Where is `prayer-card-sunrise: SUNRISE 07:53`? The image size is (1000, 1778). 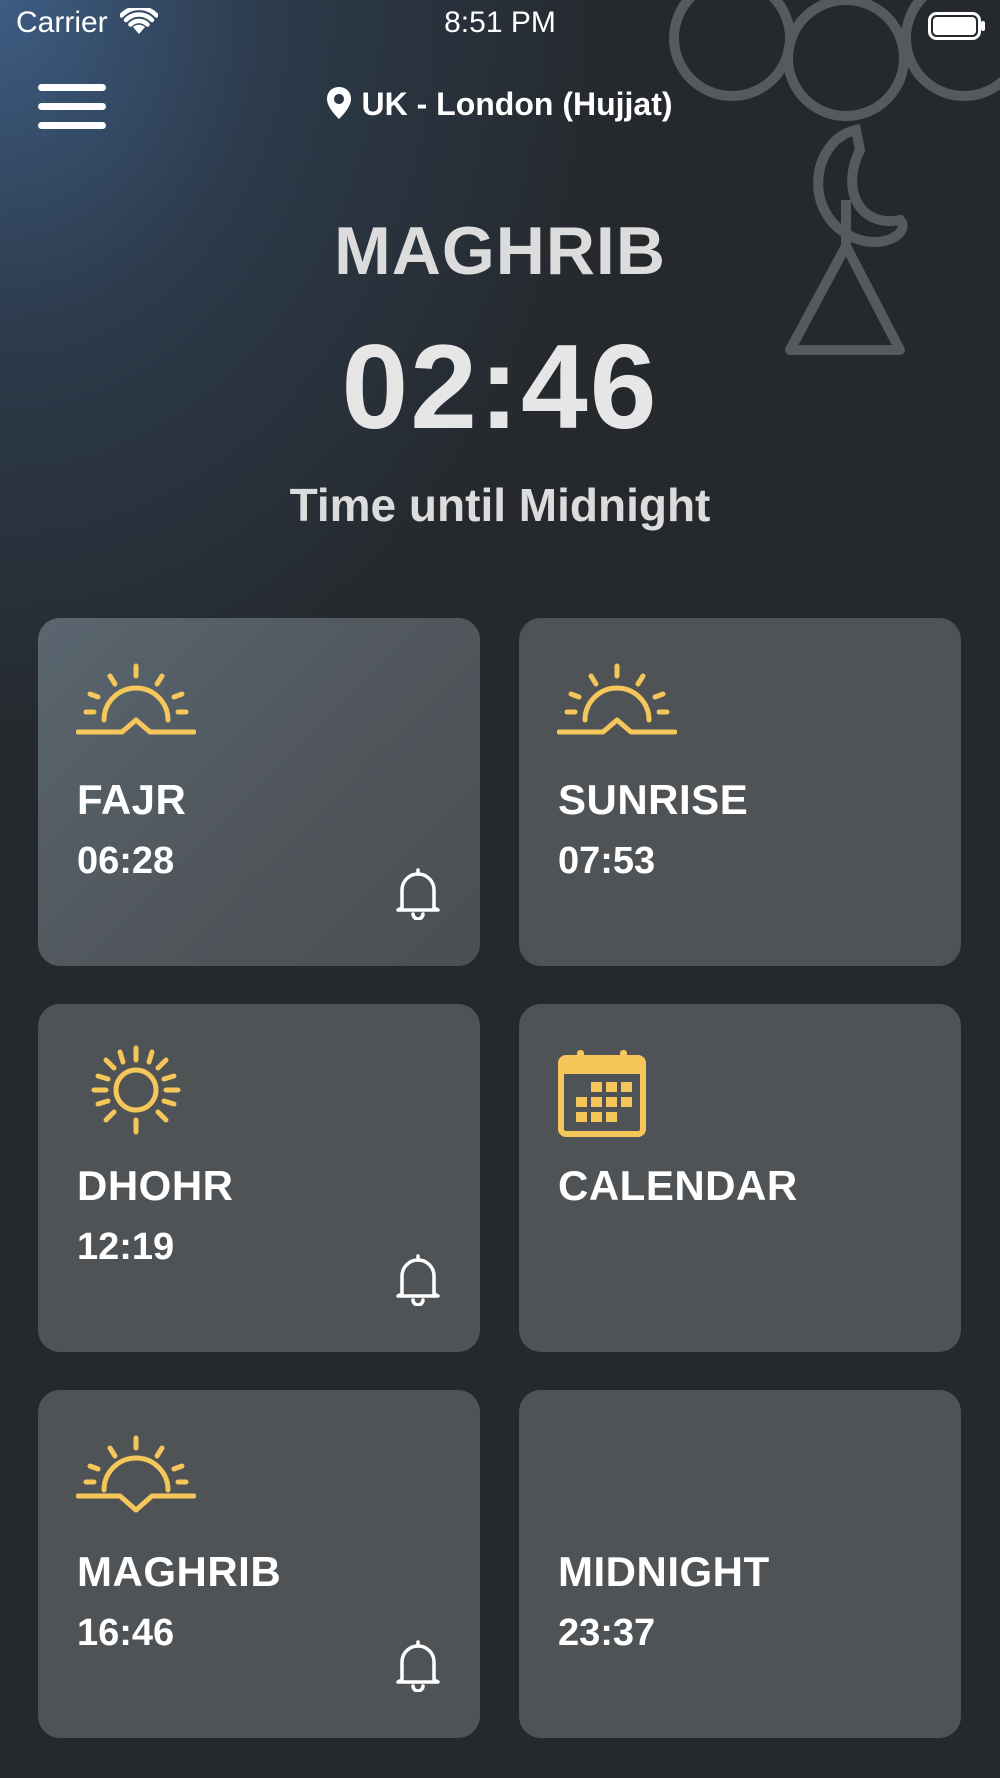
prayer-card-sunrise: SUNRISE 07:53 is located at coordinates (740, 792).